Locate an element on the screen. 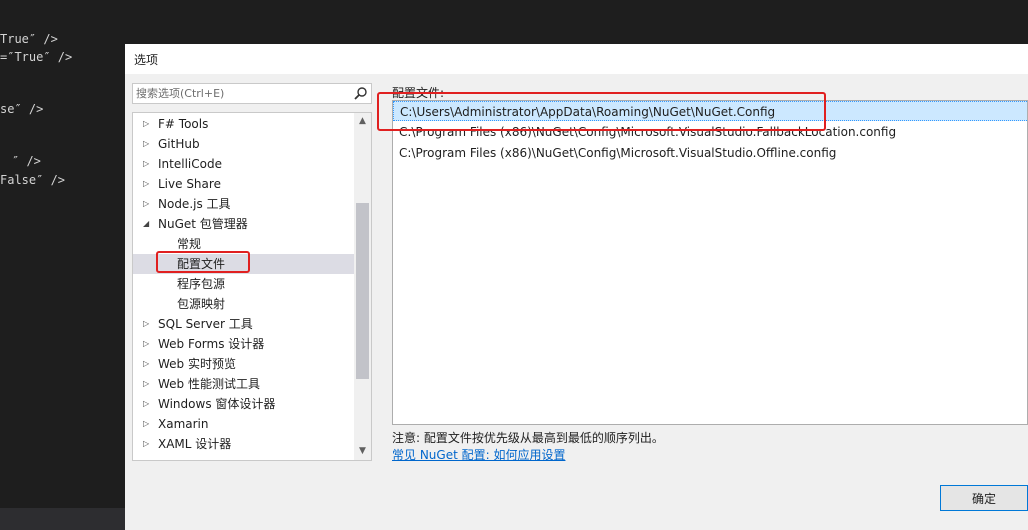 The width and height of the screenshot is (1028, 530). tree-item-label: GitHub is located at coordinates (179, 144).